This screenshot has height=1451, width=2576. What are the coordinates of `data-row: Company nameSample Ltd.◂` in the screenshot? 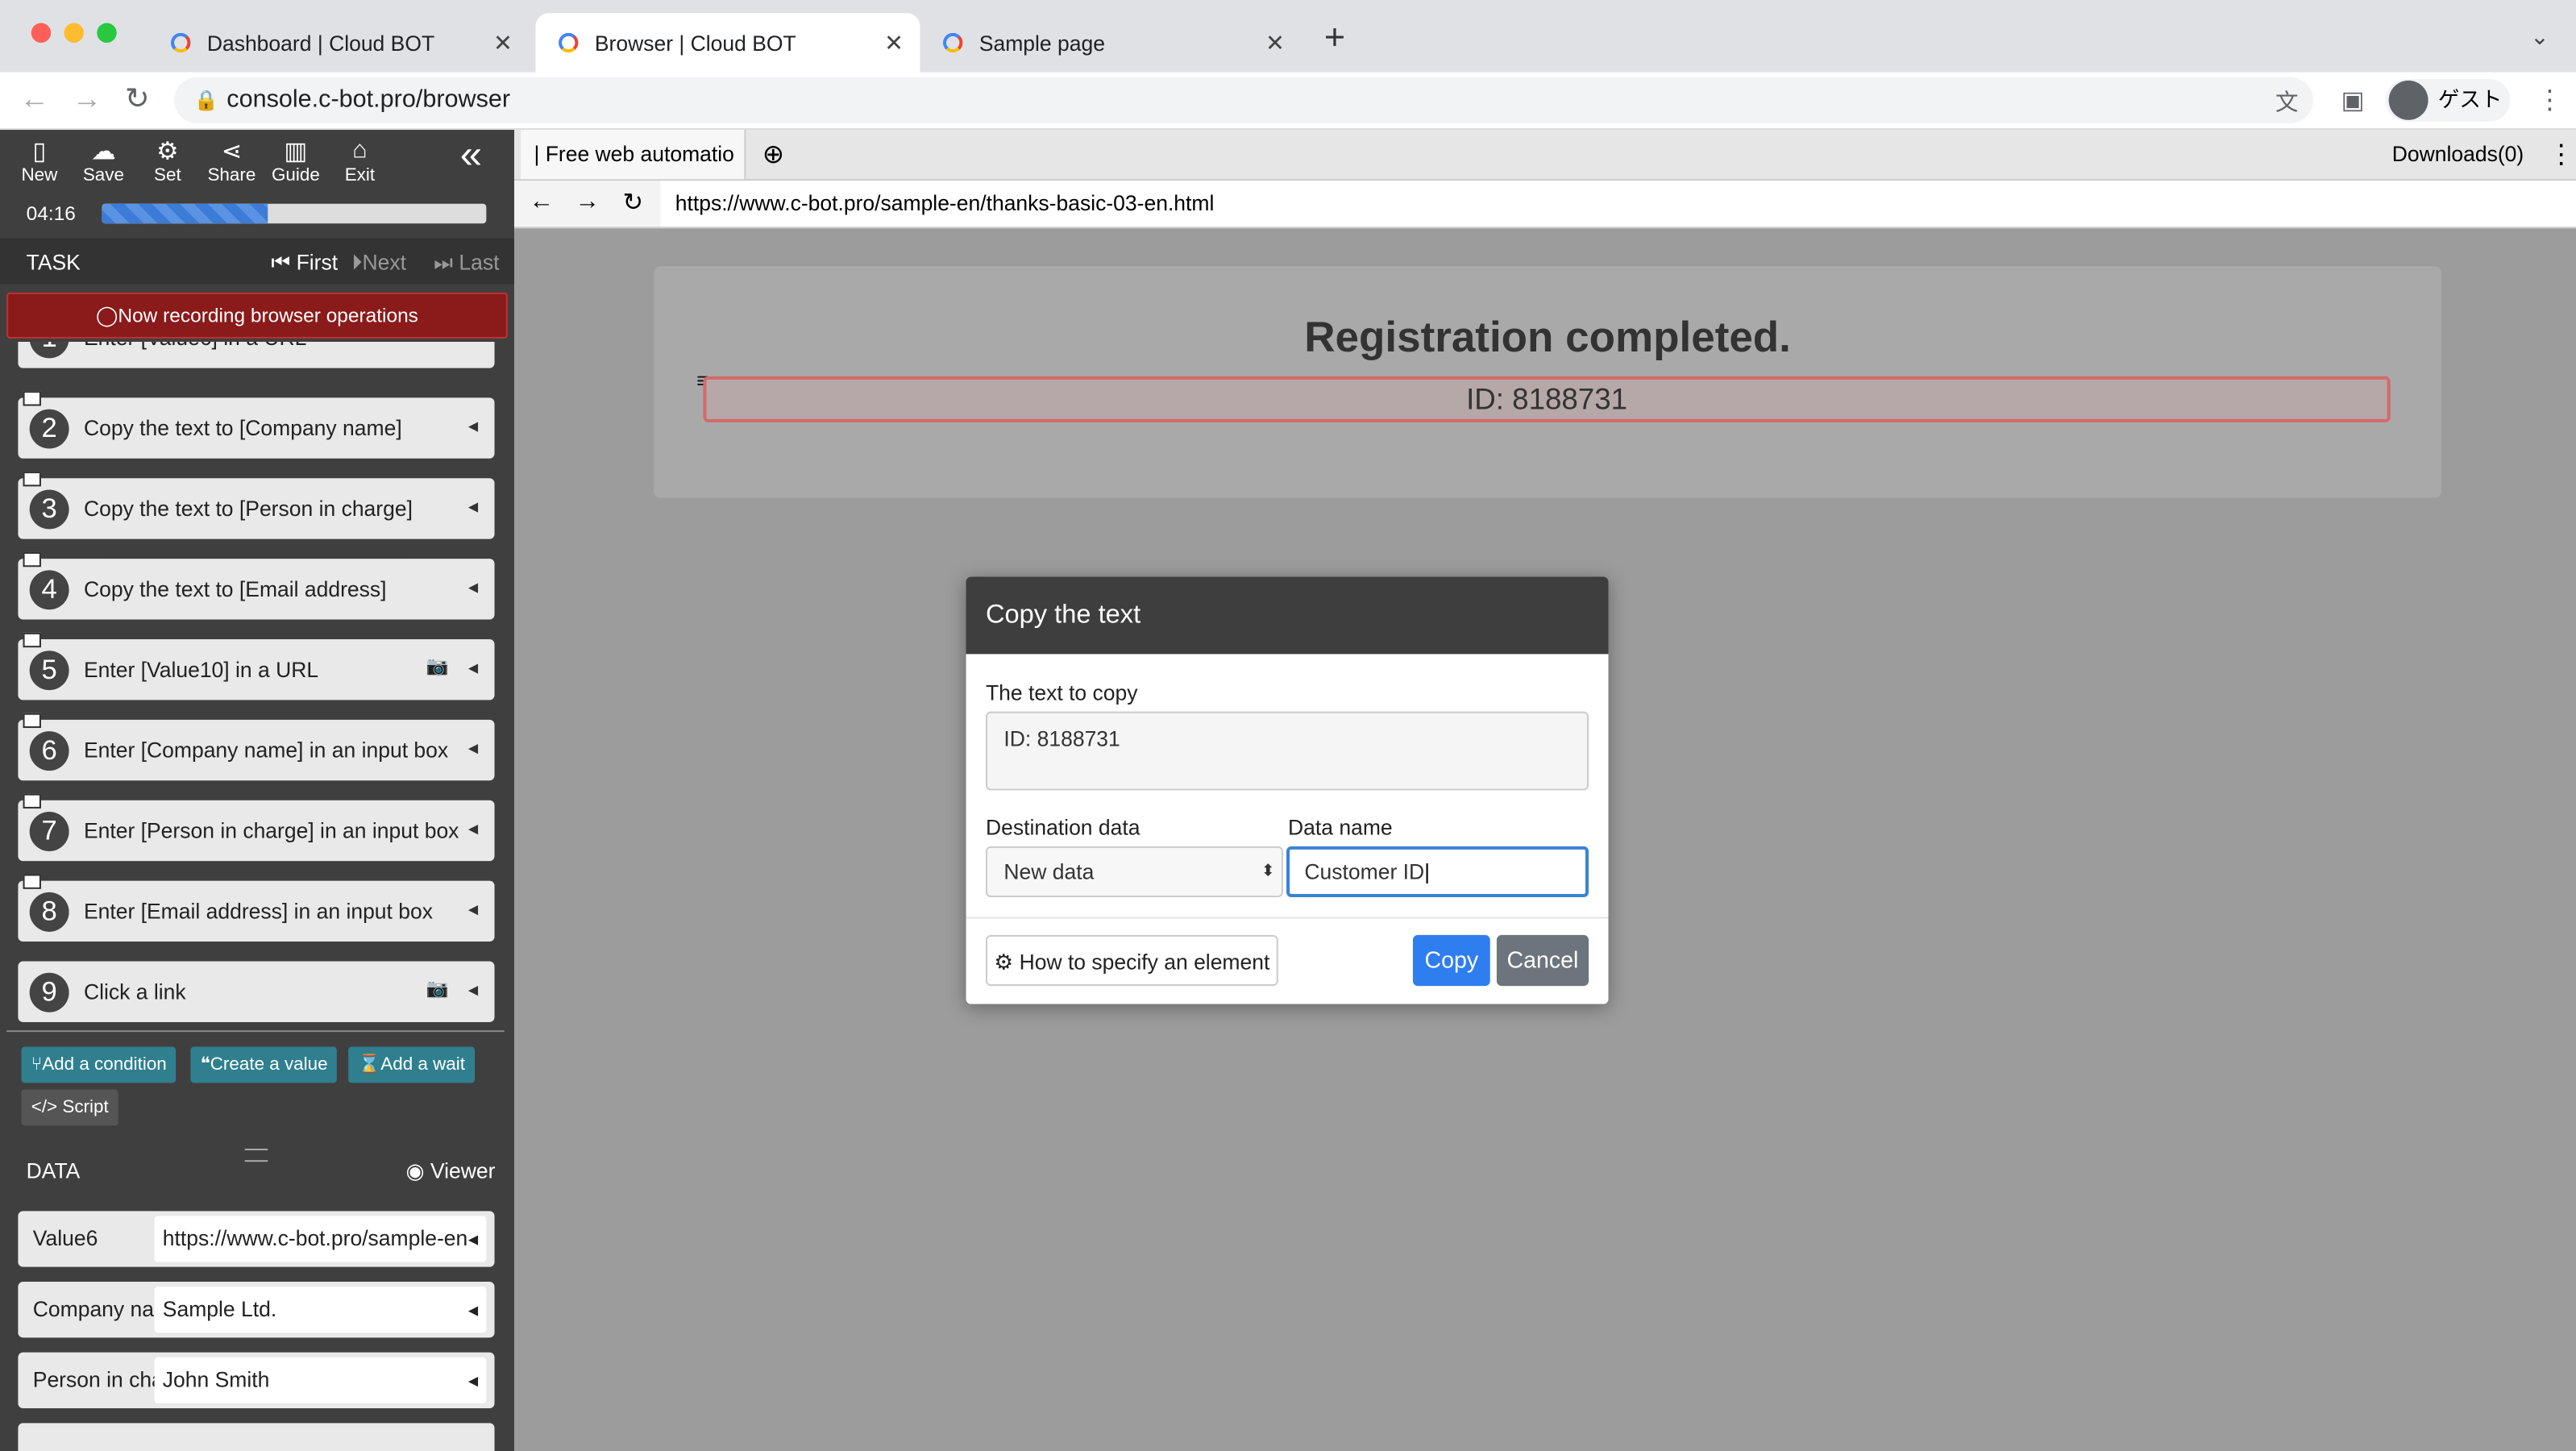 It's located at (256, 1310).